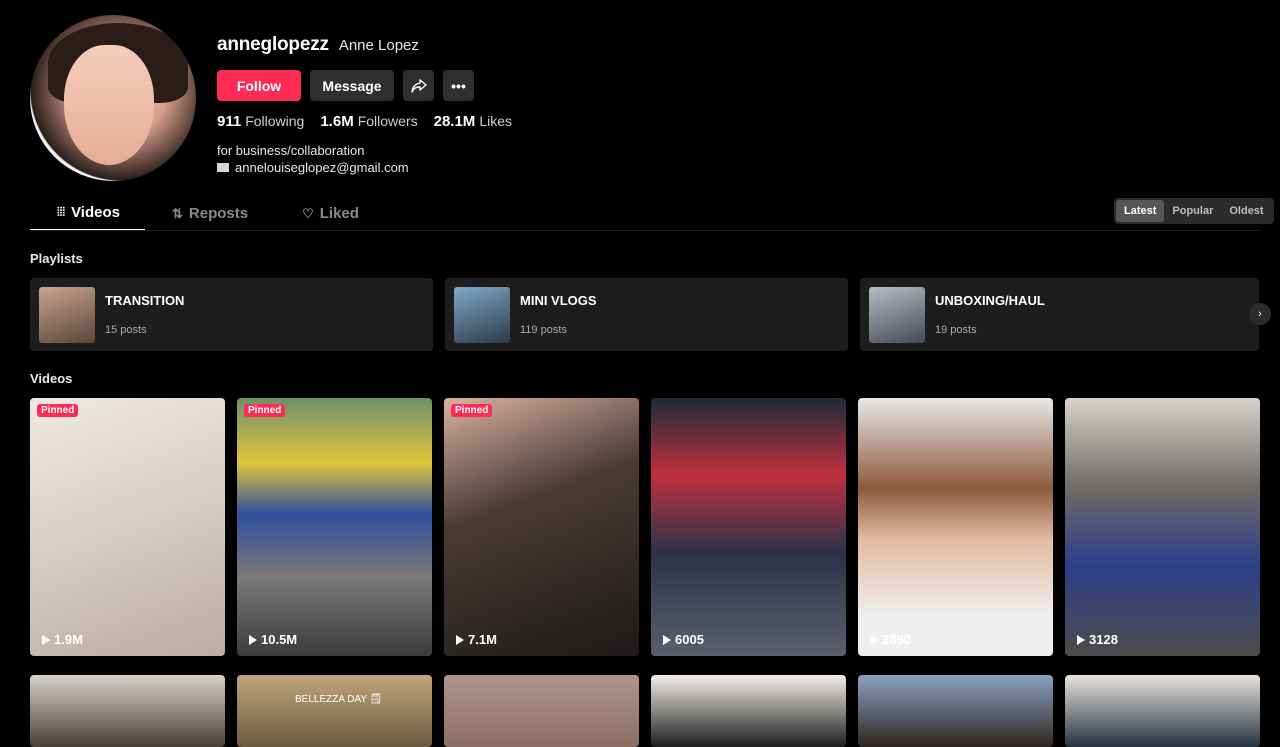 The width and height of the screenshot is (1280, 747). What do you see at coordinates (61, 212) in the screenshot?
I see `grid-icon: ⦙⦙⦙` at bounding box center [61, 212].